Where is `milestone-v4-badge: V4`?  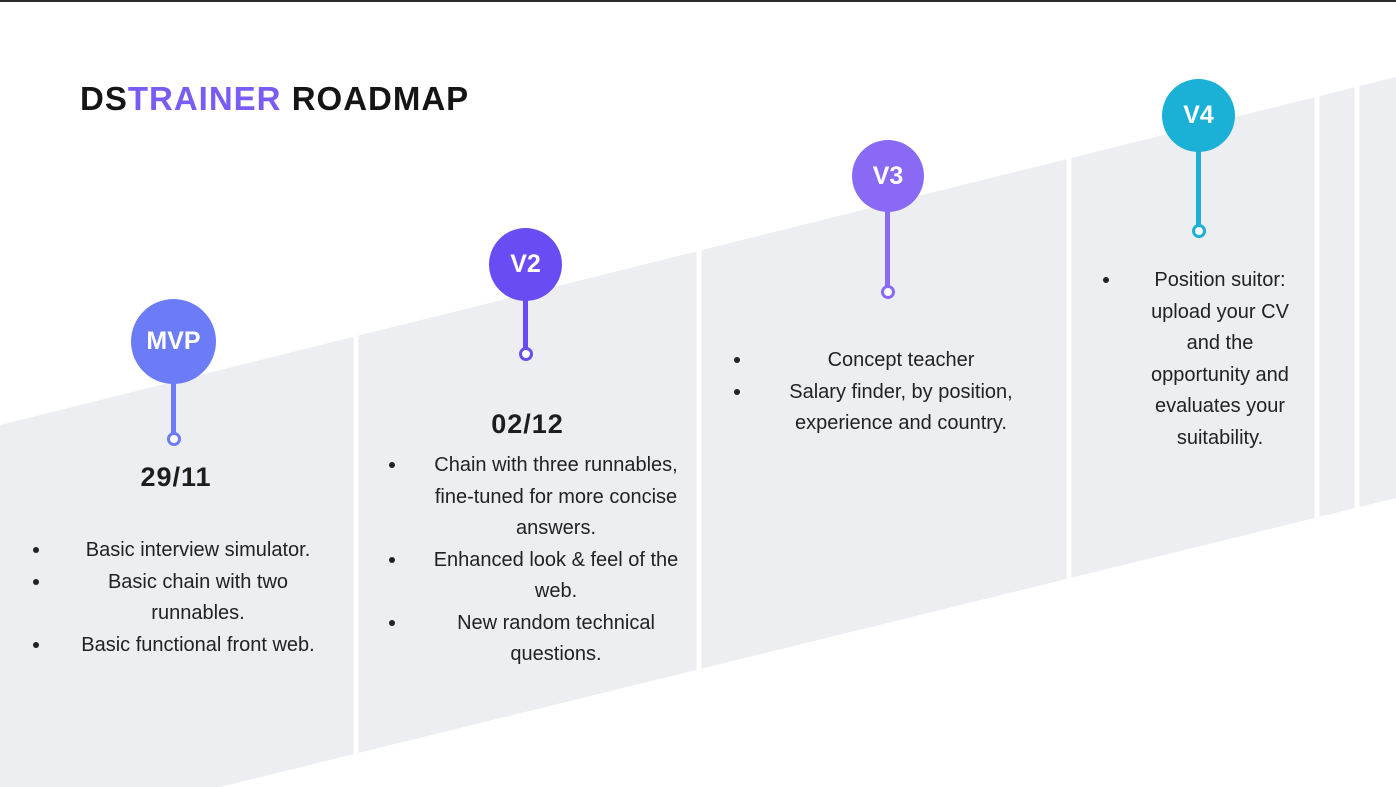 milestone-v4-badge: V4 is located at coordinates (1198, 115).